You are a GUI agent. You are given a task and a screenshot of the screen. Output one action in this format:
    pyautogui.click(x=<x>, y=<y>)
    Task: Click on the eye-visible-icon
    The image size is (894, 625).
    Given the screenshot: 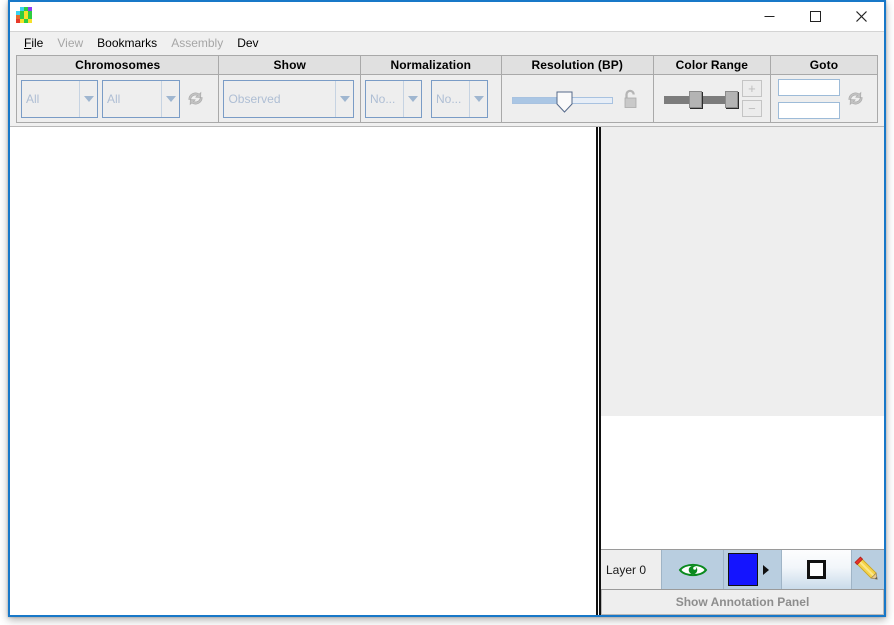 What is the action you would take?
    pyautogui.click(x=692, y=569)
    